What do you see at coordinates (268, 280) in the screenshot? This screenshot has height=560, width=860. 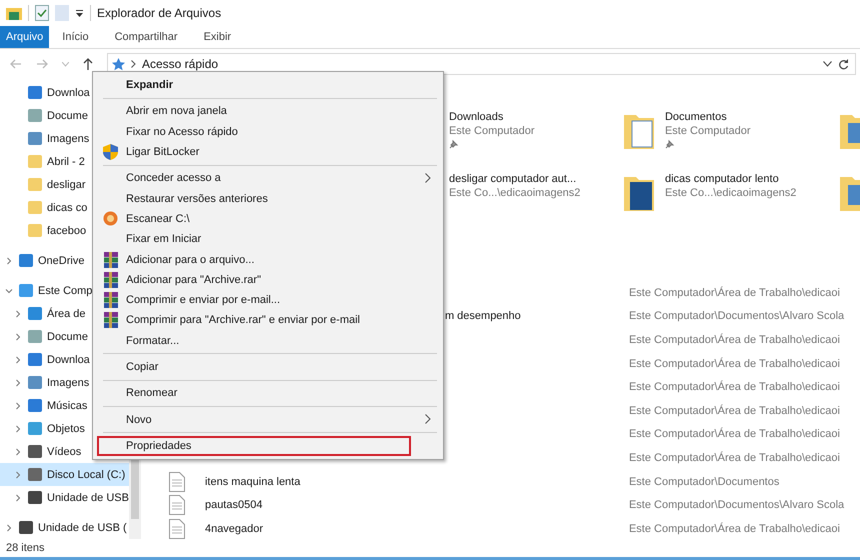 I see `menu-item: Adicionar para "Archive.rar"` at bounding box center [268, 280].